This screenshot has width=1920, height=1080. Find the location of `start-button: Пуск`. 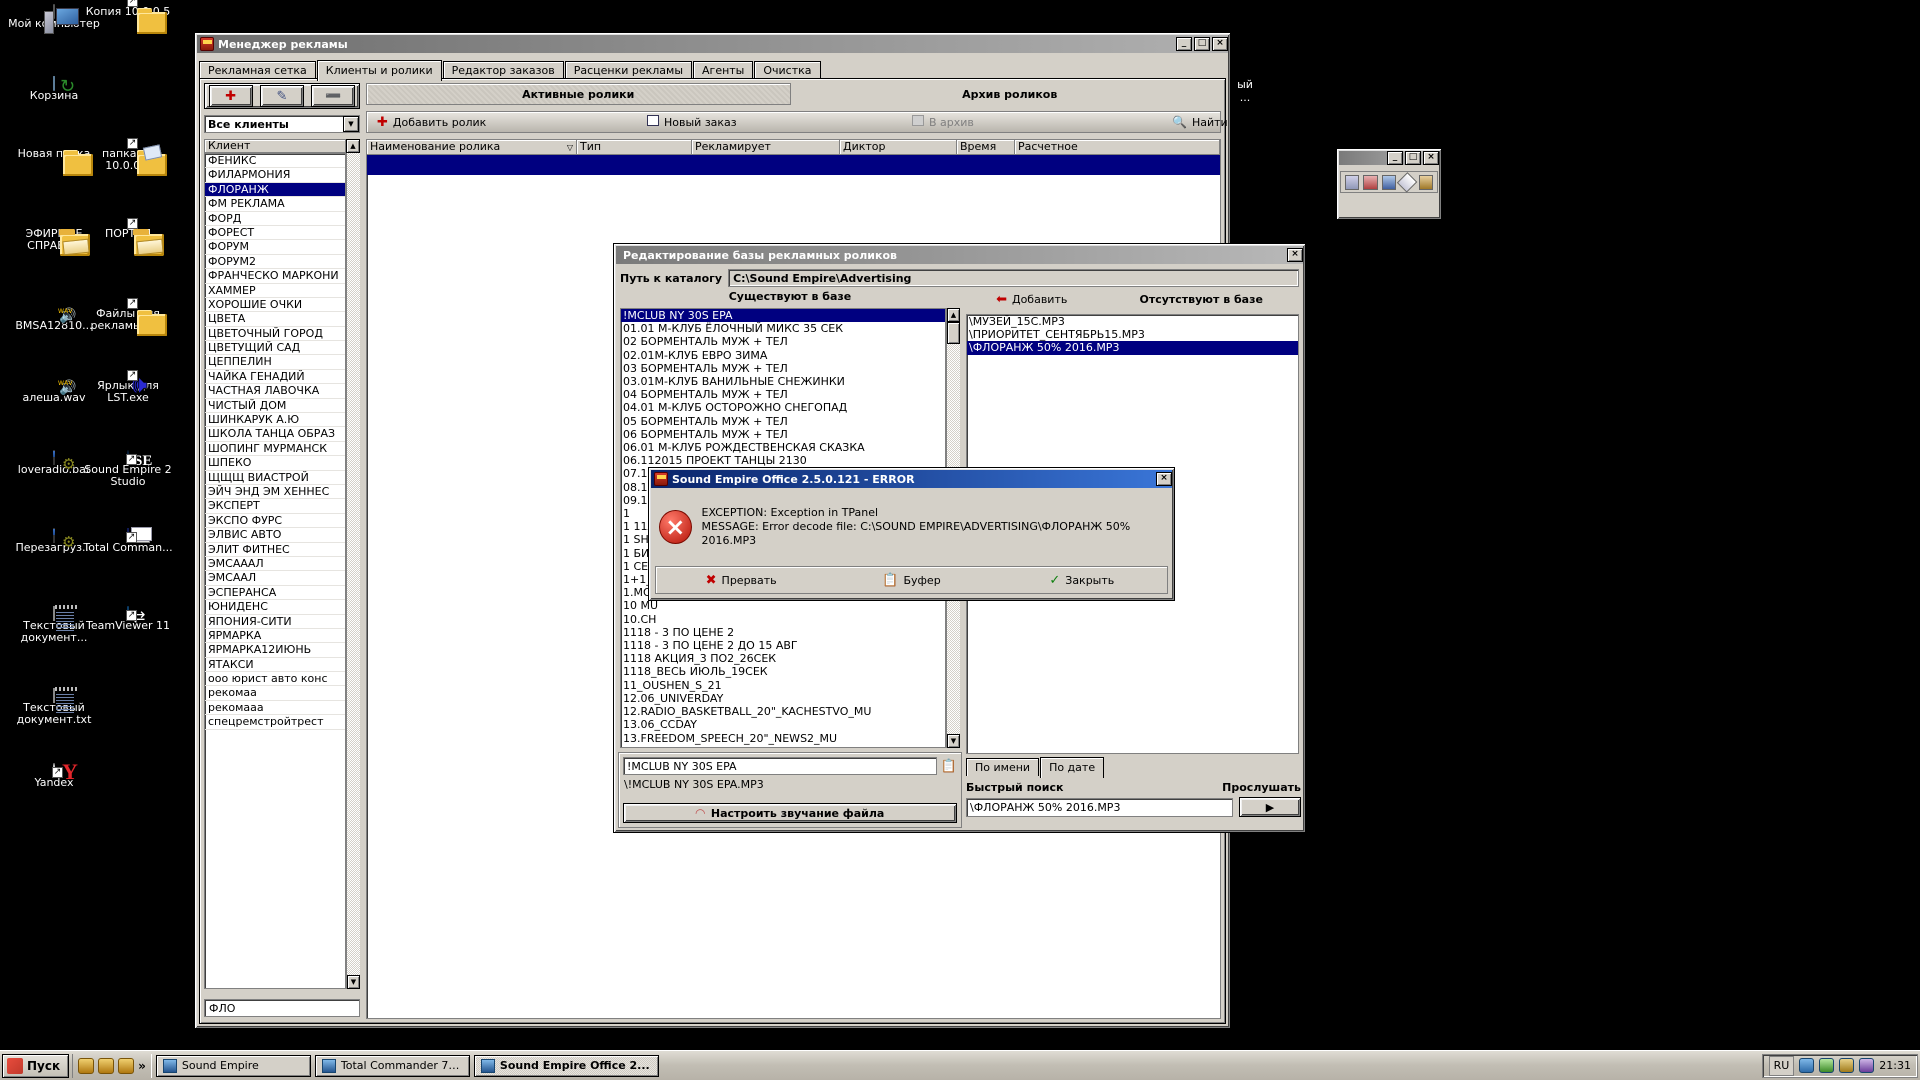

start-button: Пуск is located at coordinates (36, 1065).